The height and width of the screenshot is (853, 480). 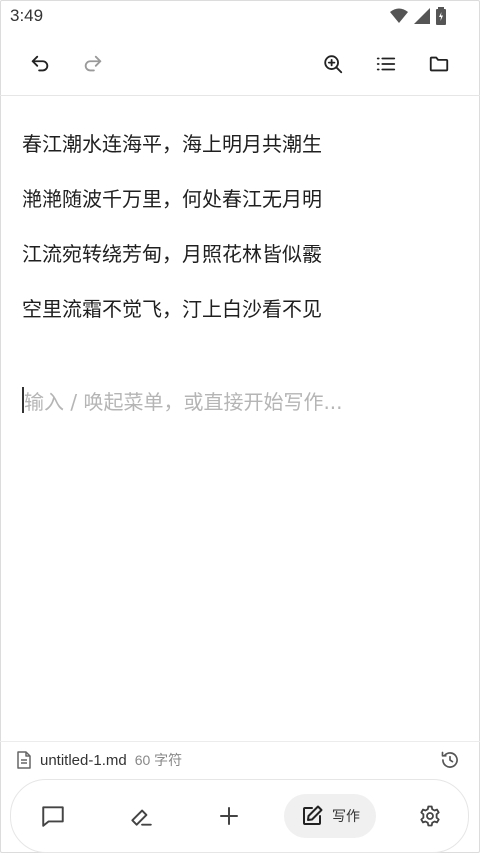 I want to click on history-button, so click(x=451, y=761).